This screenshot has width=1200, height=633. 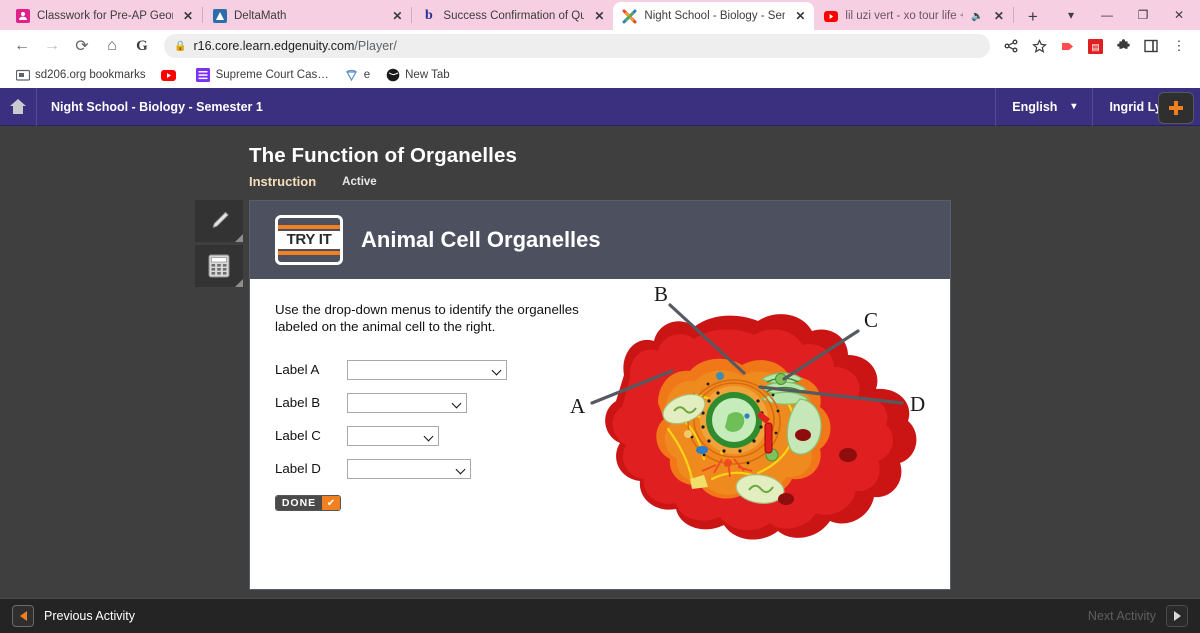 I want to click on calculator-tool, so click(x=219, y=266).